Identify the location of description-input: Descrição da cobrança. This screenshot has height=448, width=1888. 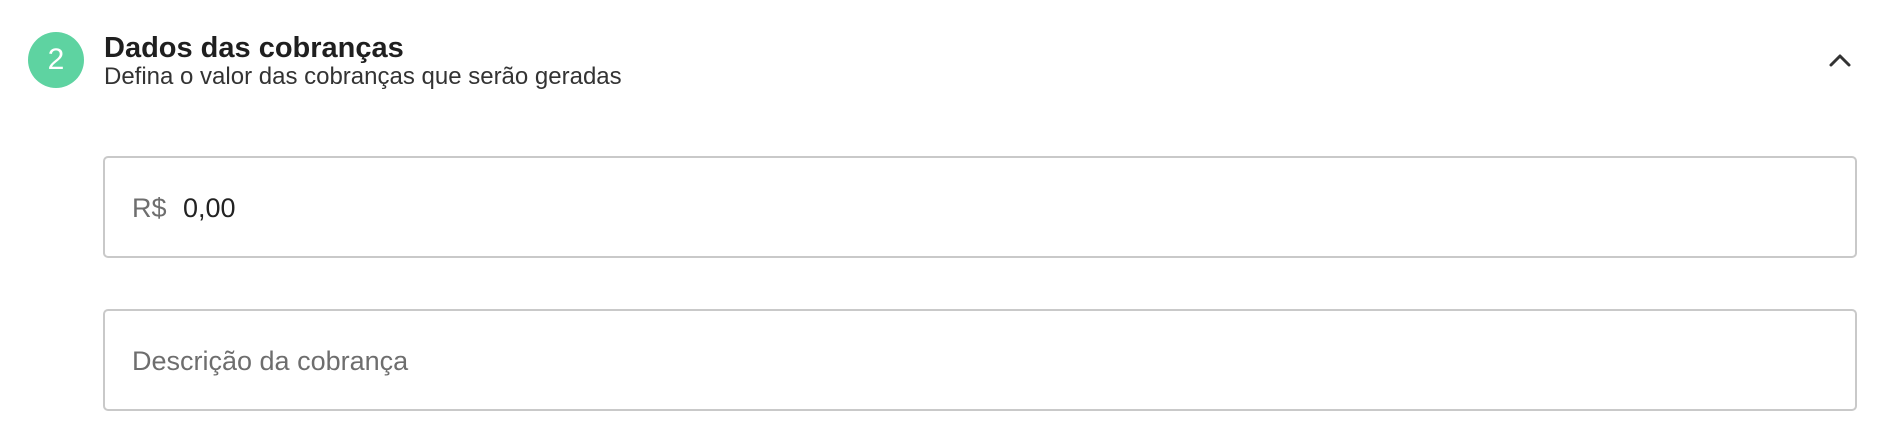
(270, 361).